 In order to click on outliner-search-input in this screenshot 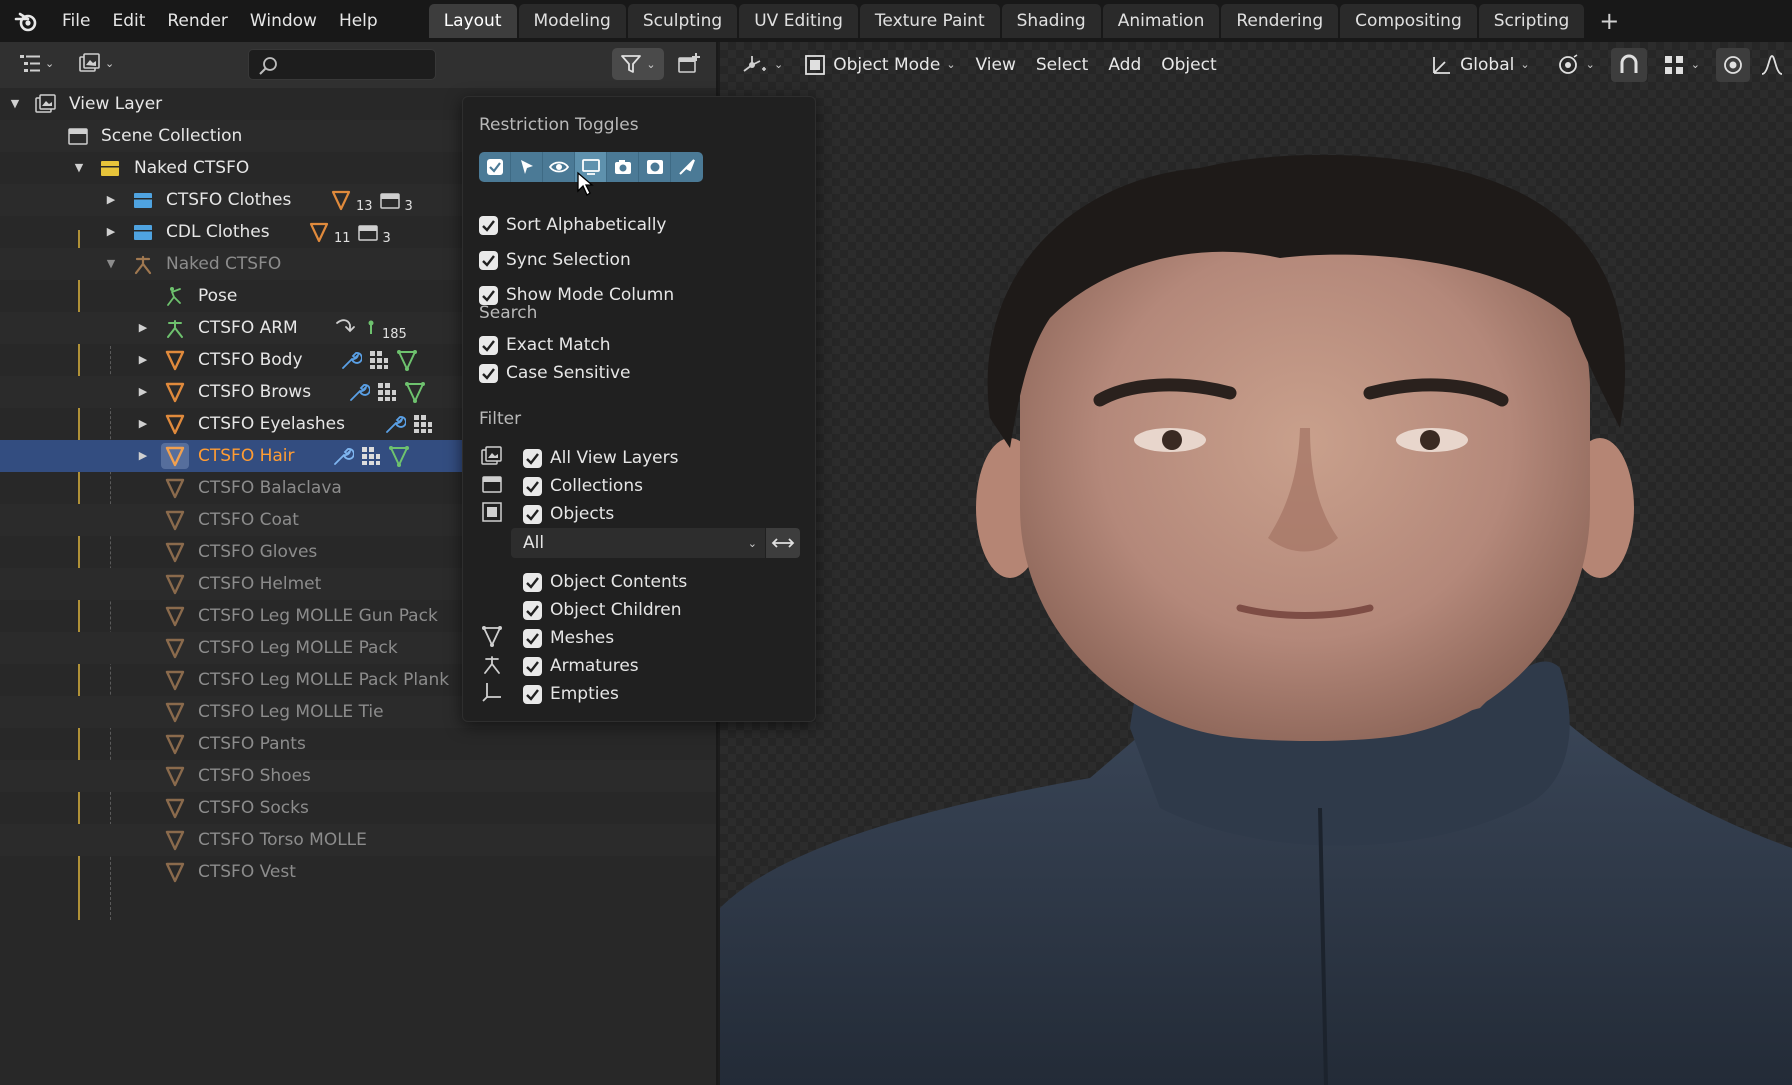, I will do `click(342, 64)`.